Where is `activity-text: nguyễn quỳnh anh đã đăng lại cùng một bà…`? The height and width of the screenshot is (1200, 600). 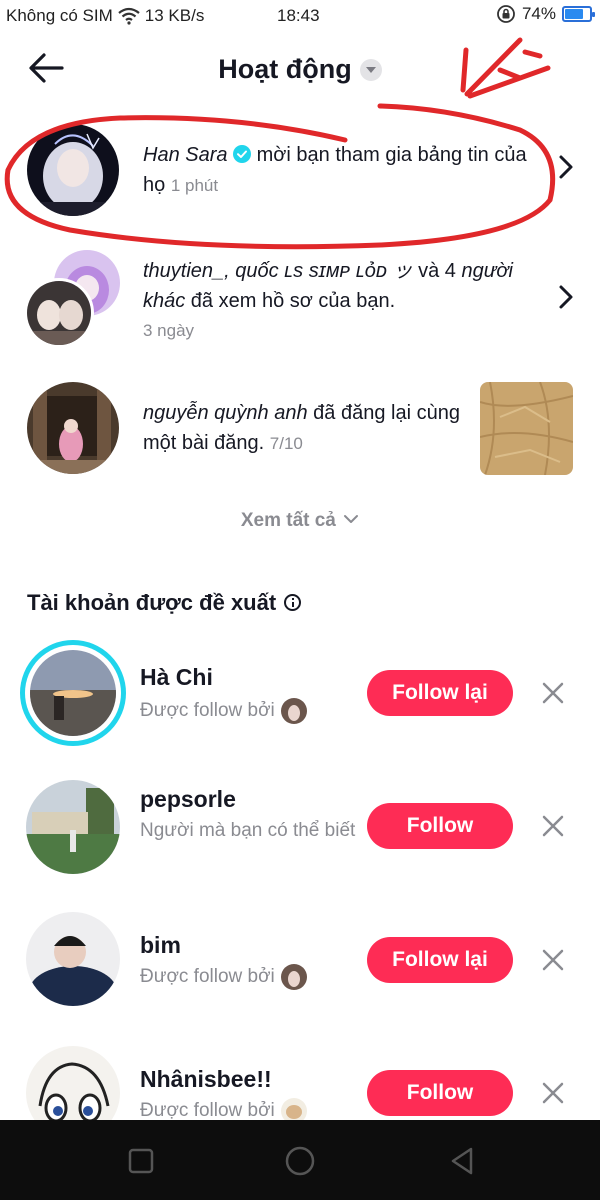
activity-text: nguyễn quỳnh anh đã đăng lại cùng một bà… is located at coordinates (303, 428).